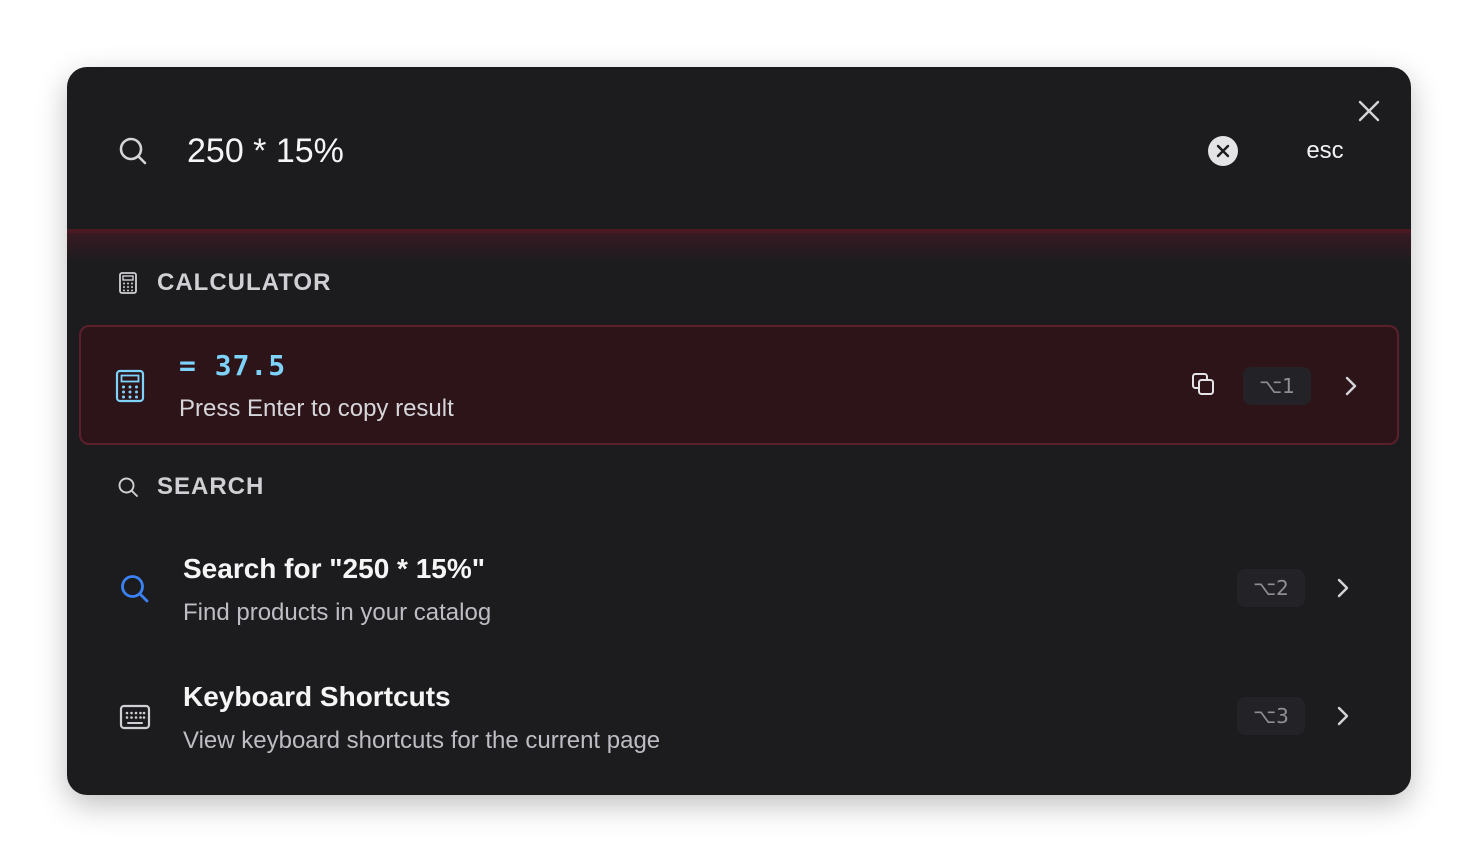  I want to click on calculator-section-heading: CALCULATOR, so click(224, 283).